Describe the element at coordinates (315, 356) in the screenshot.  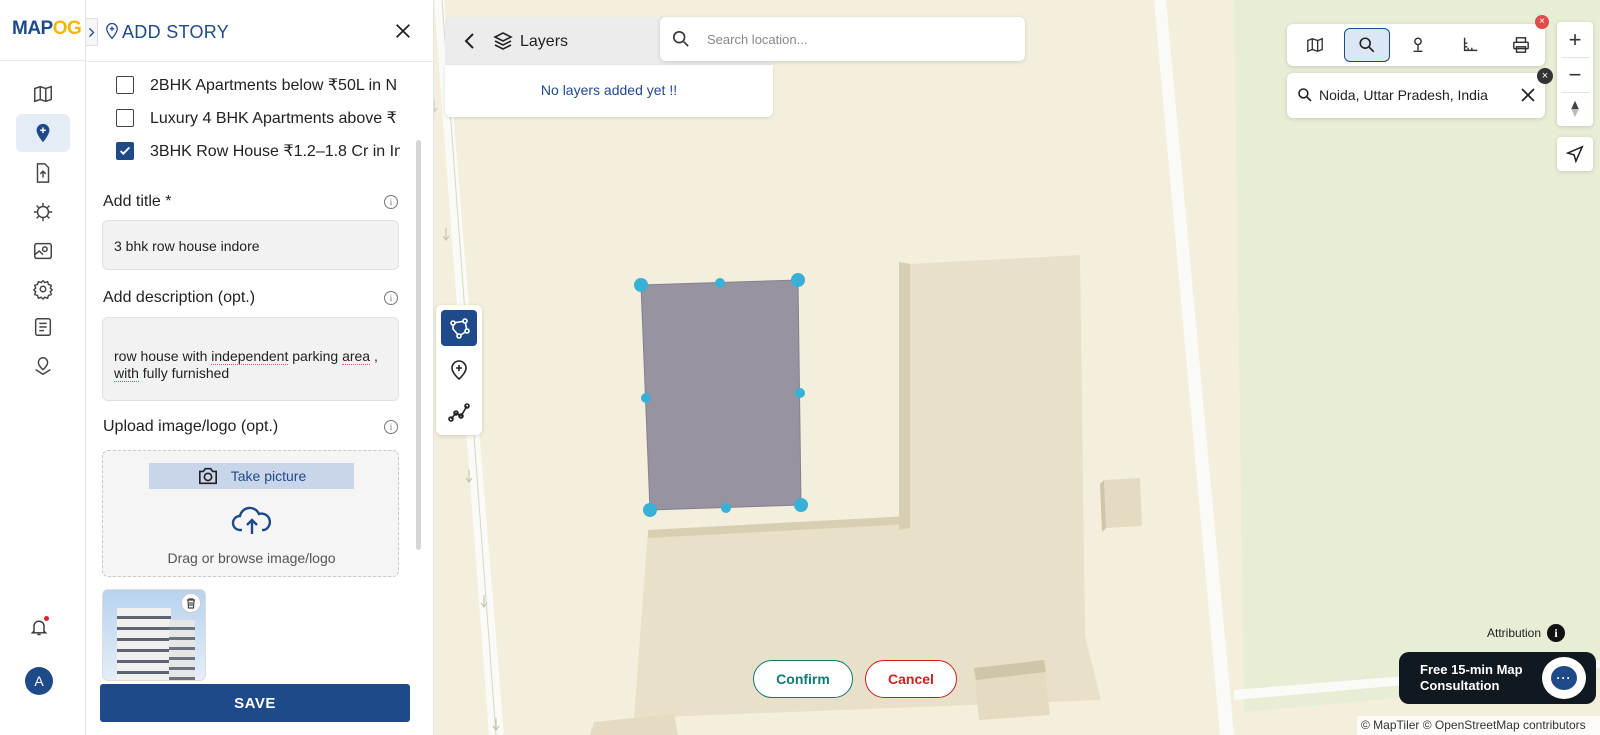
I see `desc-text: parking` at that location.